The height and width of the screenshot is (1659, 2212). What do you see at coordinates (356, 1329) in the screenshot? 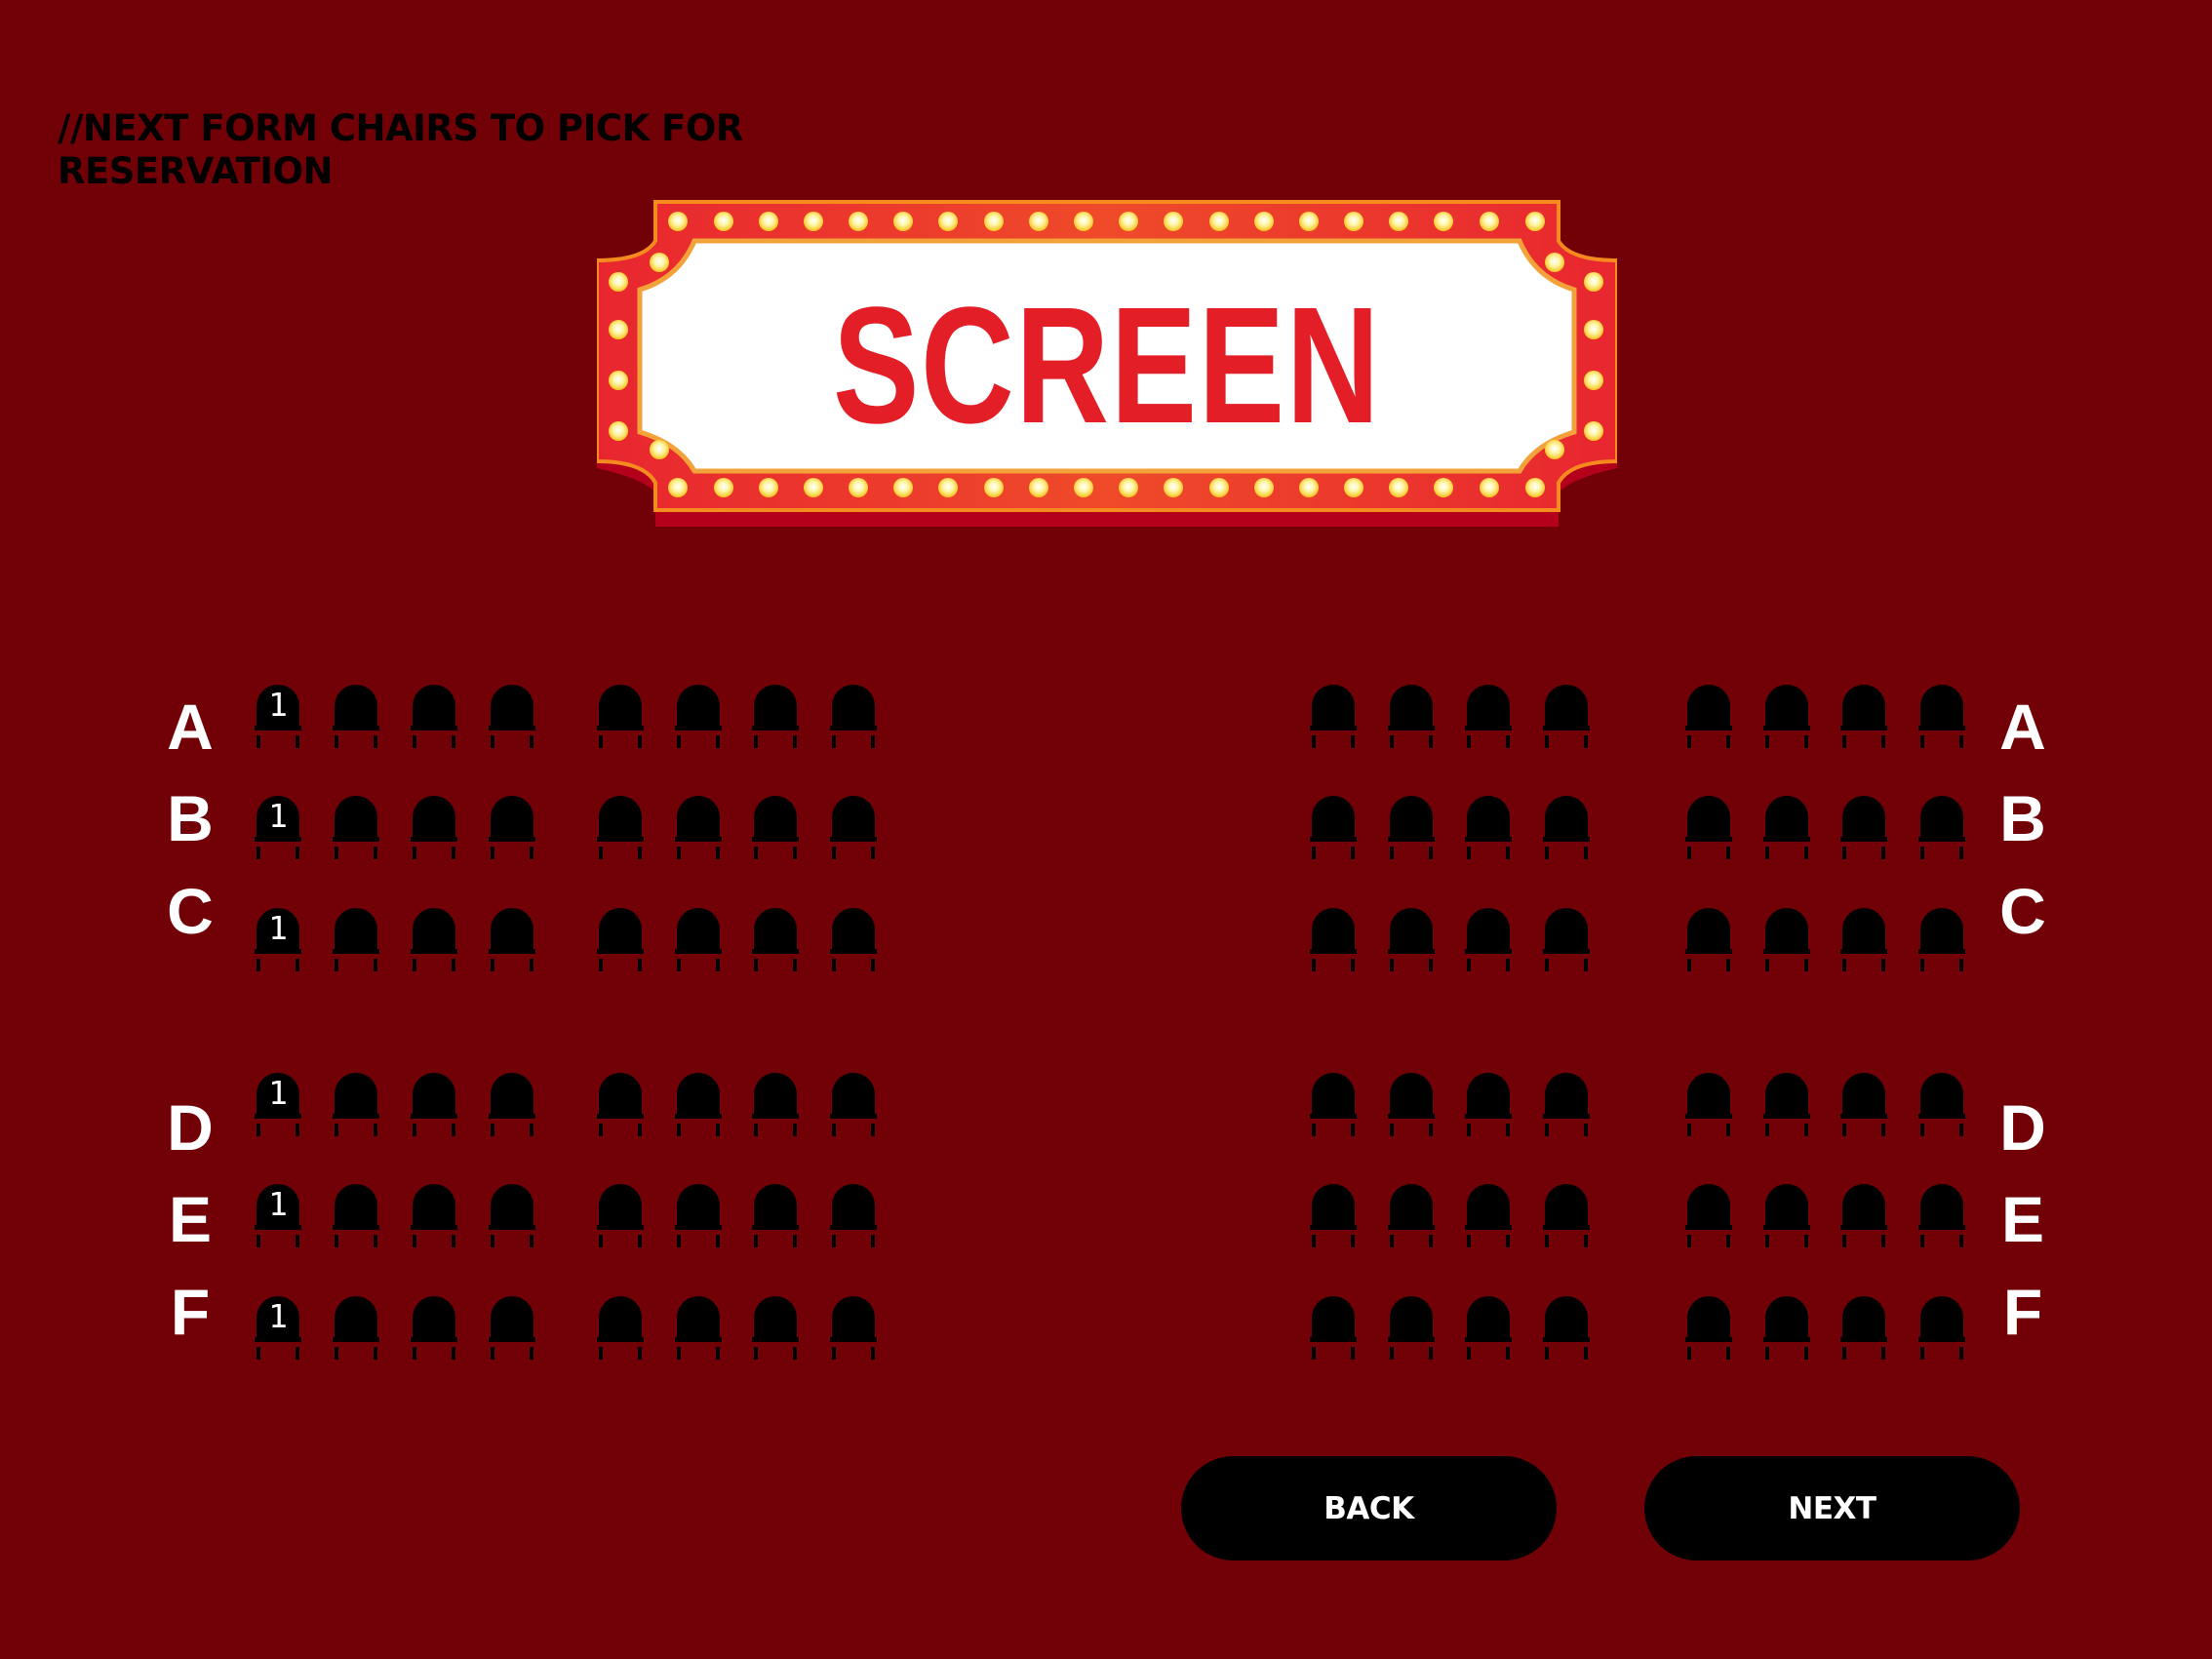
I see `seat-f2` at bounding box center [356, 1329].